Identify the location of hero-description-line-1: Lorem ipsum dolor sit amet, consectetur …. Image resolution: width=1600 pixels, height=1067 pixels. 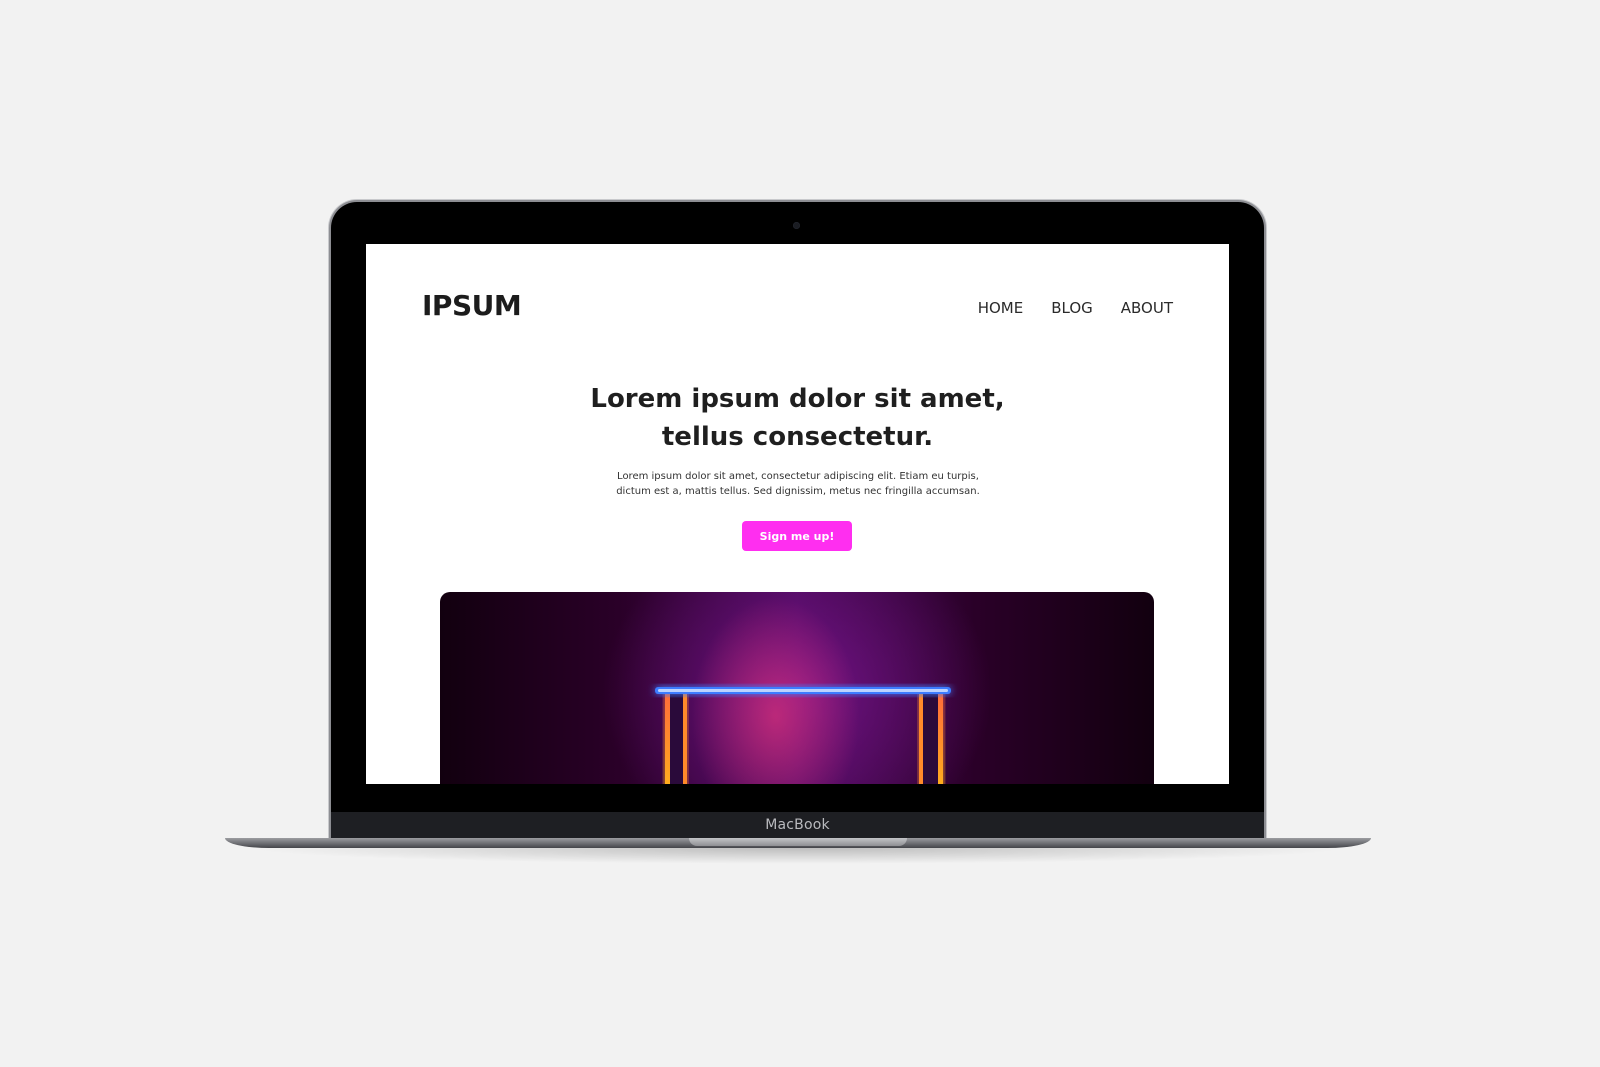
(798, 476).